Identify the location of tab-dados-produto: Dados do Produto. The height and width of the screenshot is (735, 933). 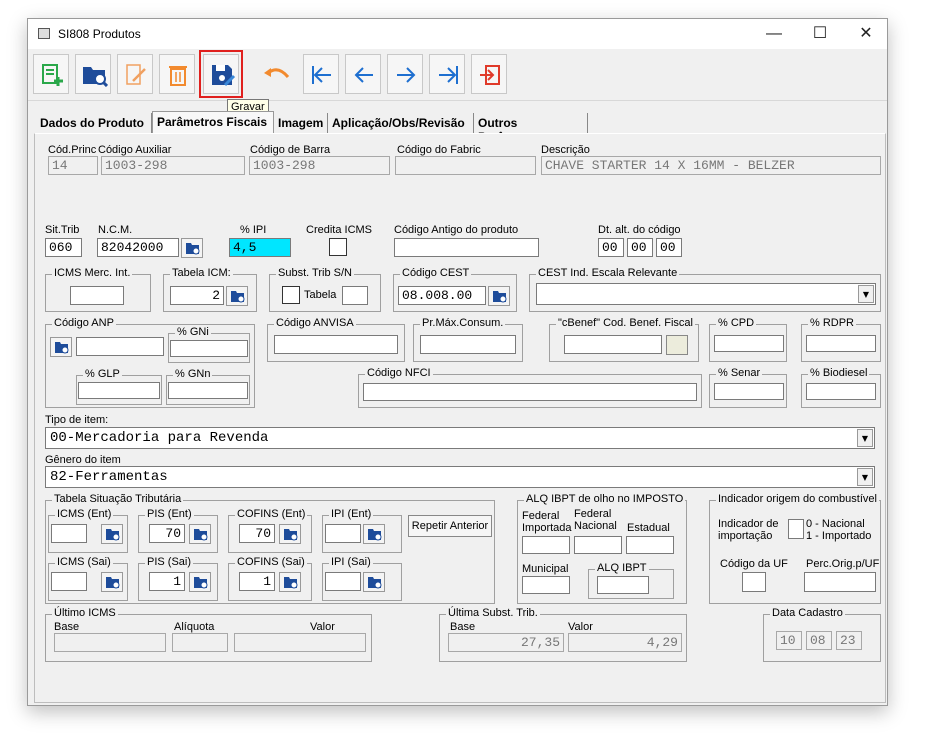
(94, 123).